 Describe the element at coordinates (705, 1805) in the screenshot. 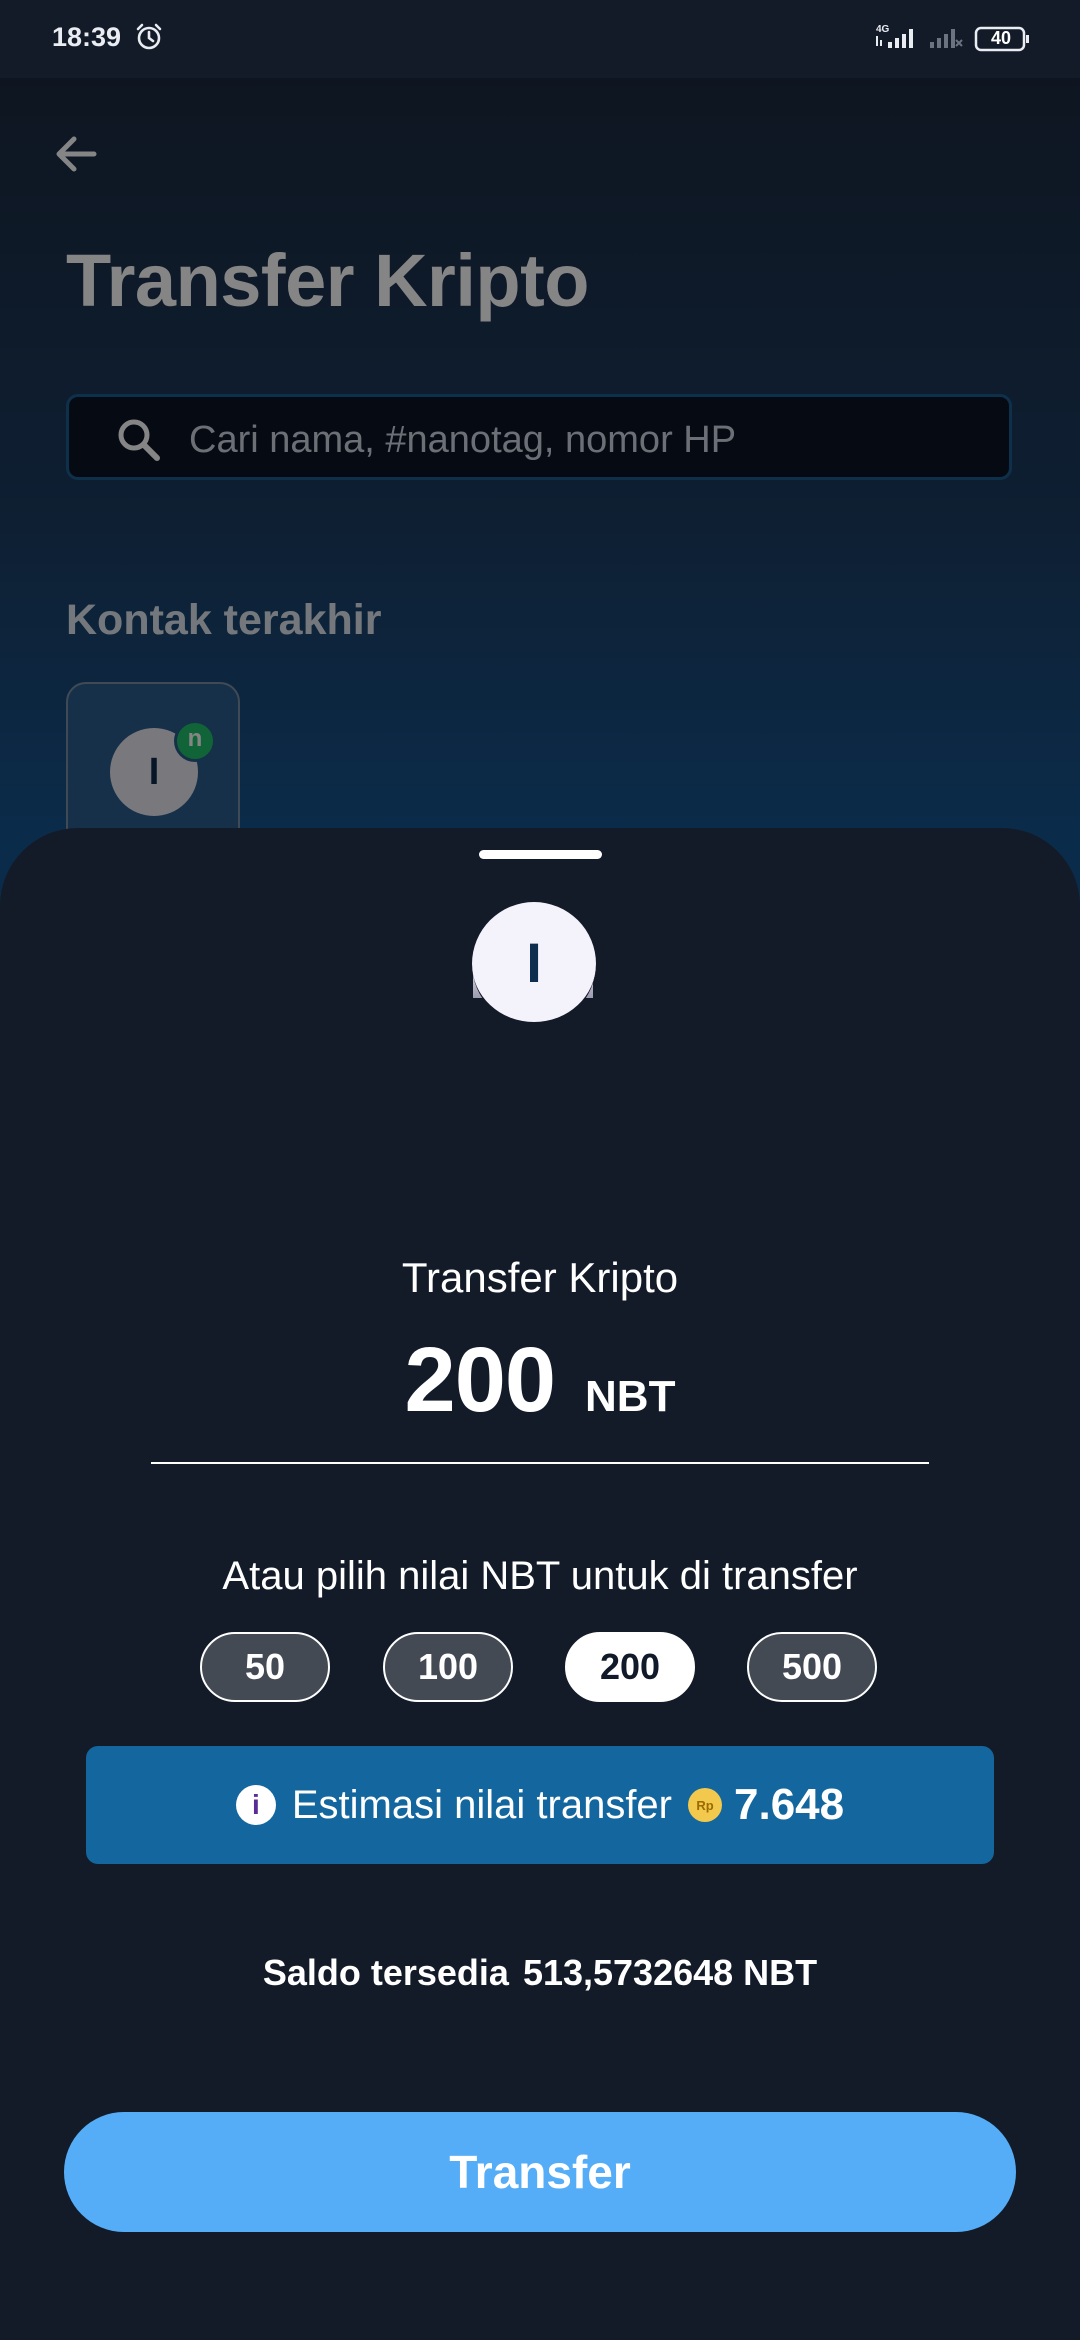

I see `rupiah-coin-icon: Rp` at that location.